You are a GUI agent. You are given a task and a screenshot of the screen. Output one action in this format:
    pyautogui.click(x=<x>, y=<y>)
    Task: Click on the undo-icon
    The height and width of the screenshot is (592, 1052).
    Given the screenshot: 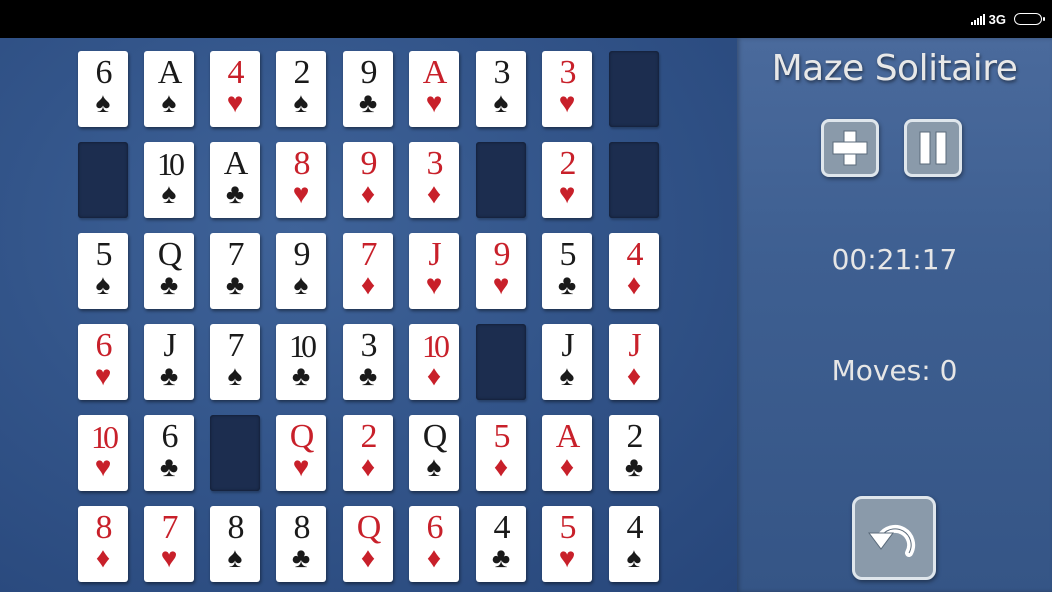 What is the action you would take?
    pyautogui.click(x=892, y=540)
    